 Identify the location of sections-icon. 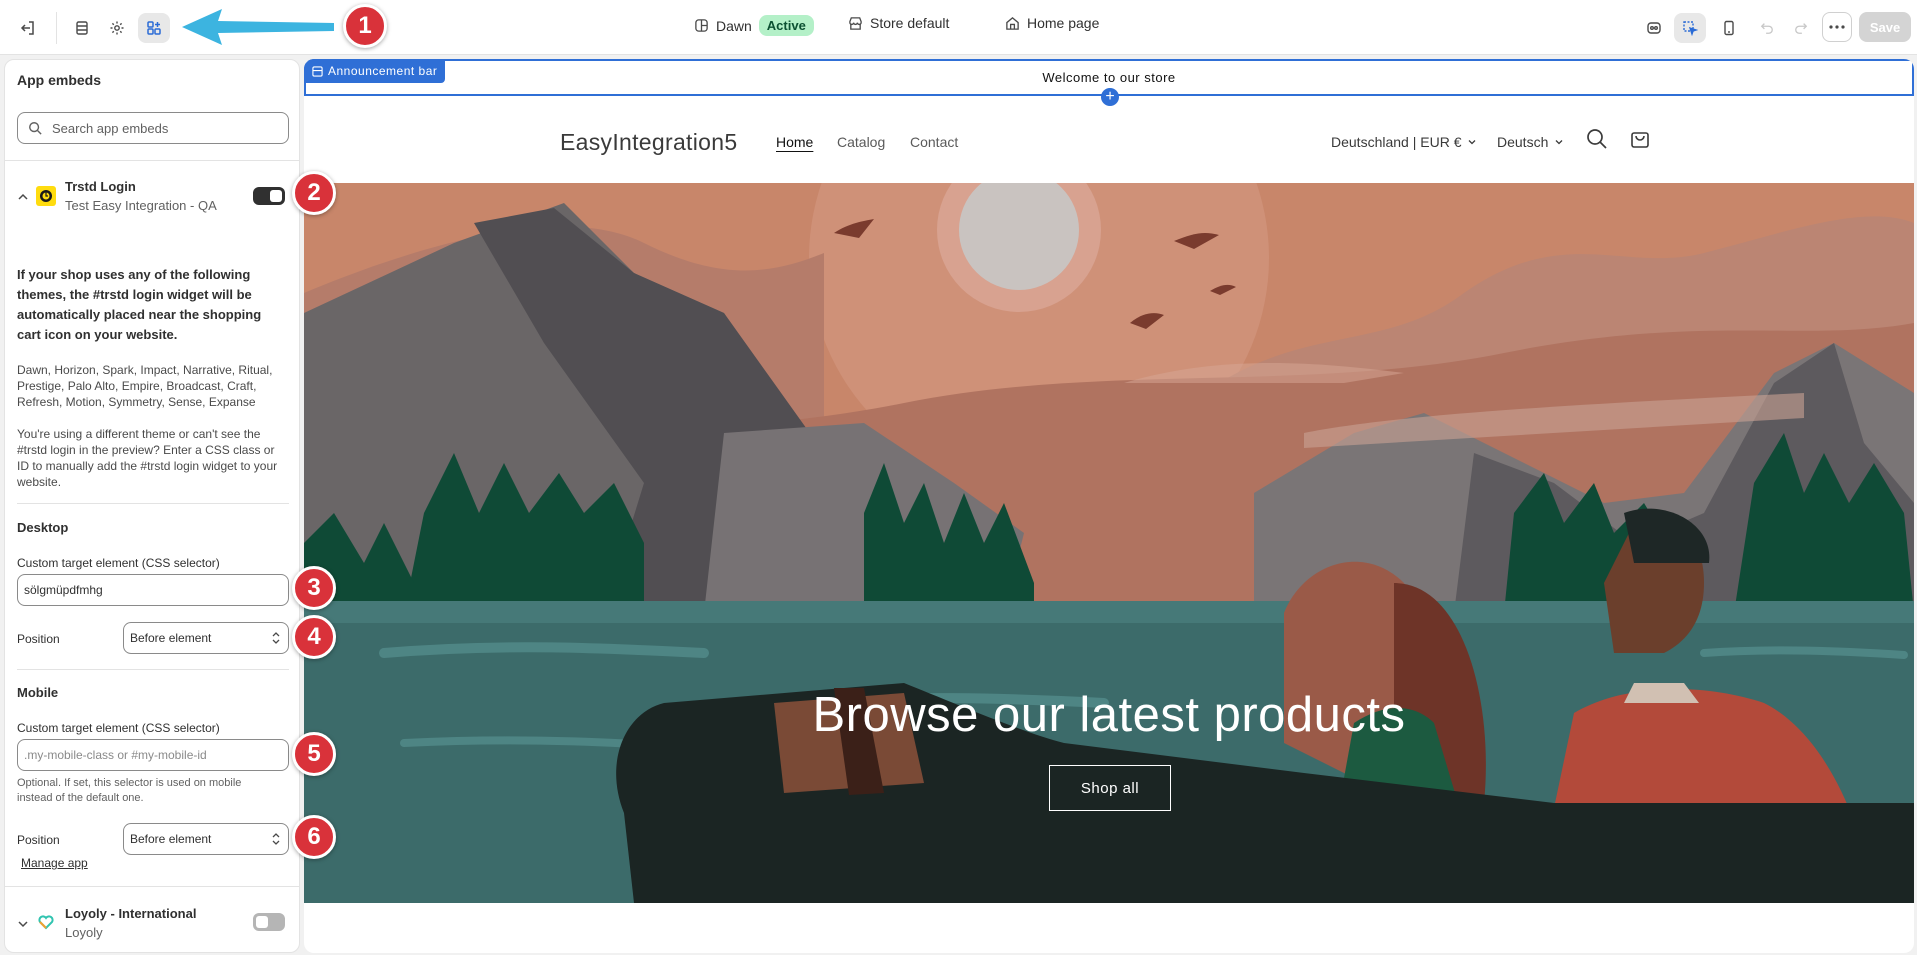
(82, 28).